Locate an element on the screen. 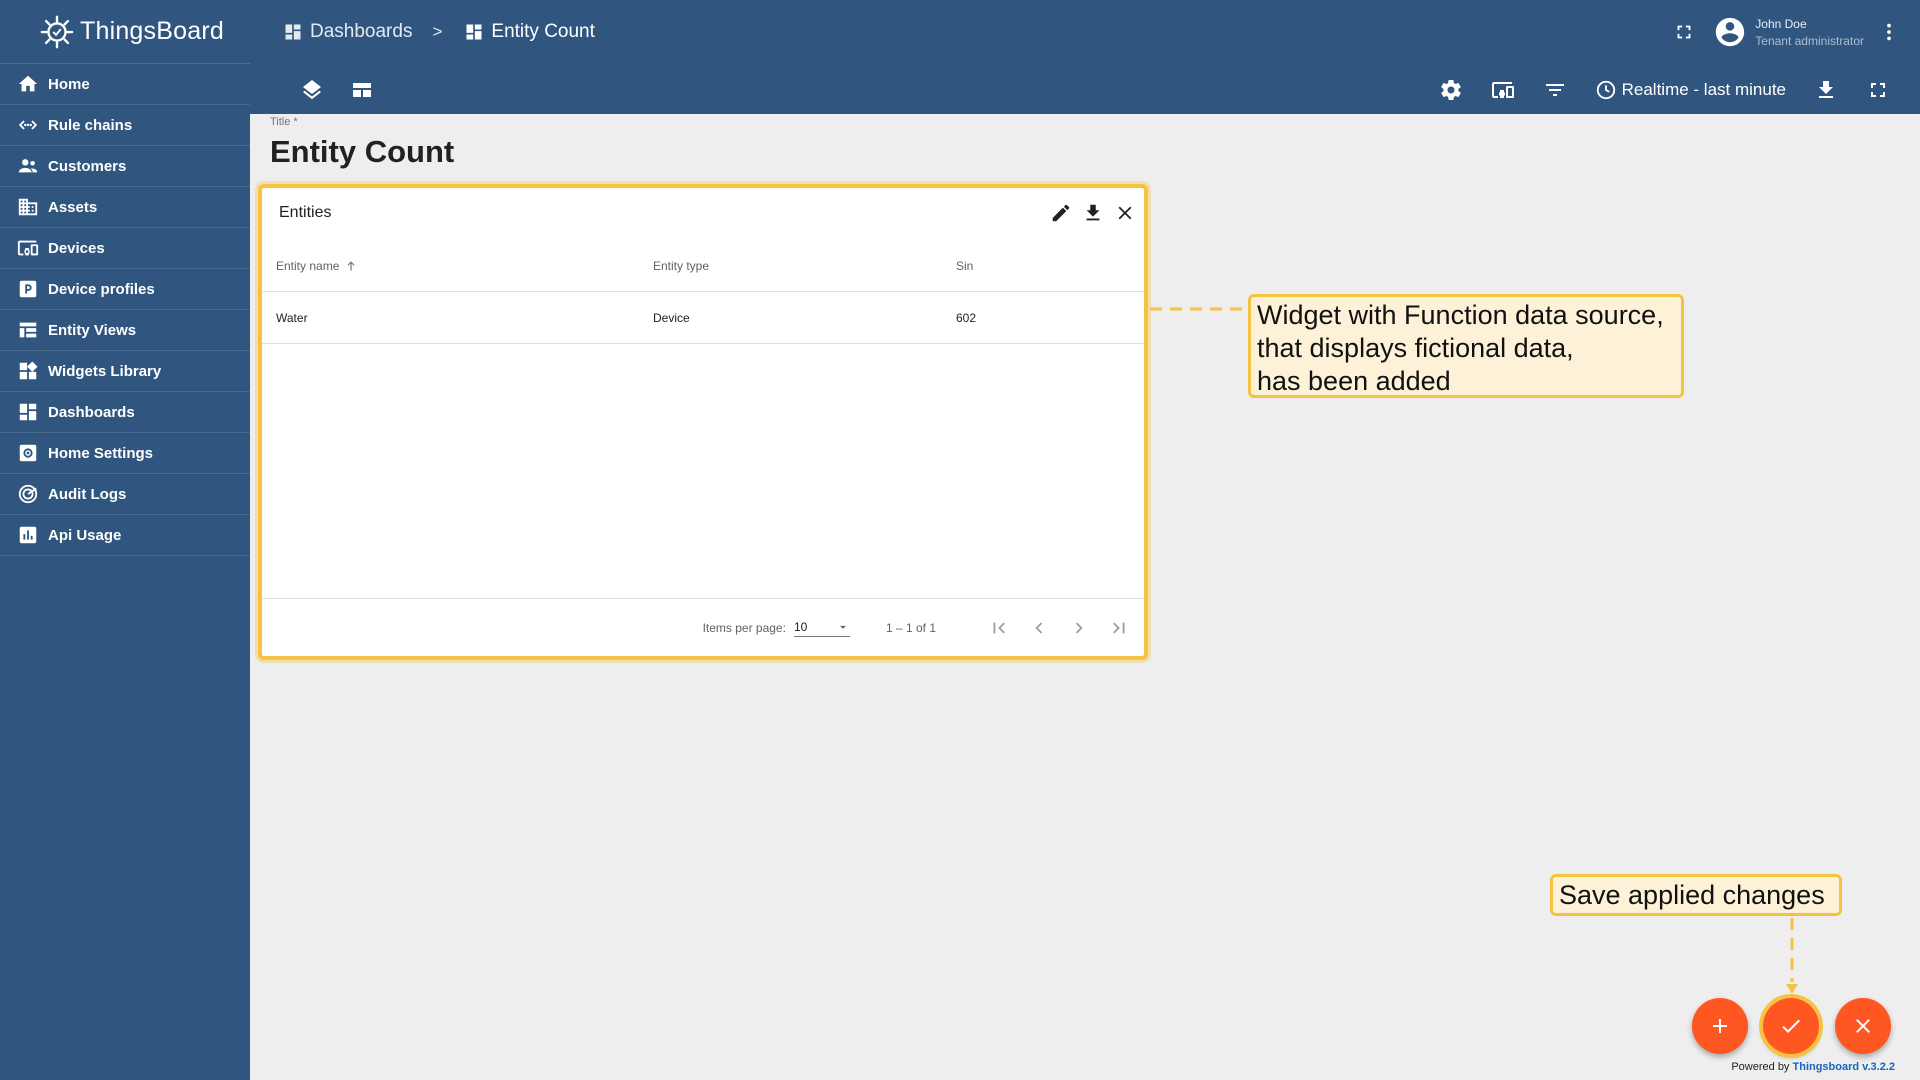 The image size is (1920, 1080). add-widget-button is located at coordinates (1720, 1026).